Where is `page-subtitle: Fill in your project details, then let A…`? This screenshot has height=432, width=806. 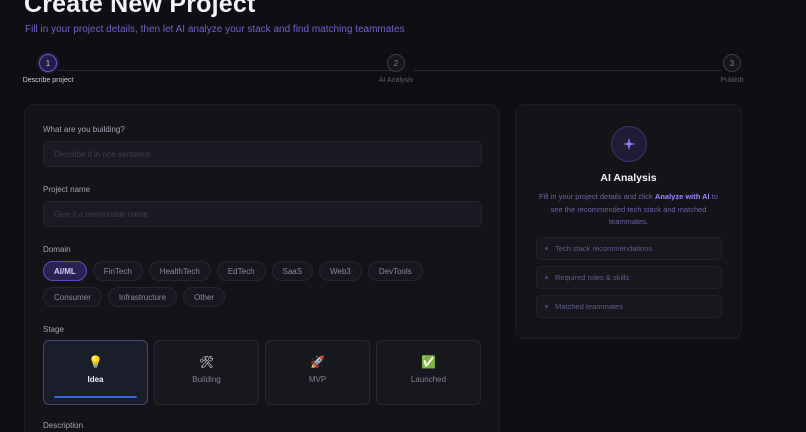
page-subtitle: Fill in your project details, then let A… is located at coordinates (215, 29).